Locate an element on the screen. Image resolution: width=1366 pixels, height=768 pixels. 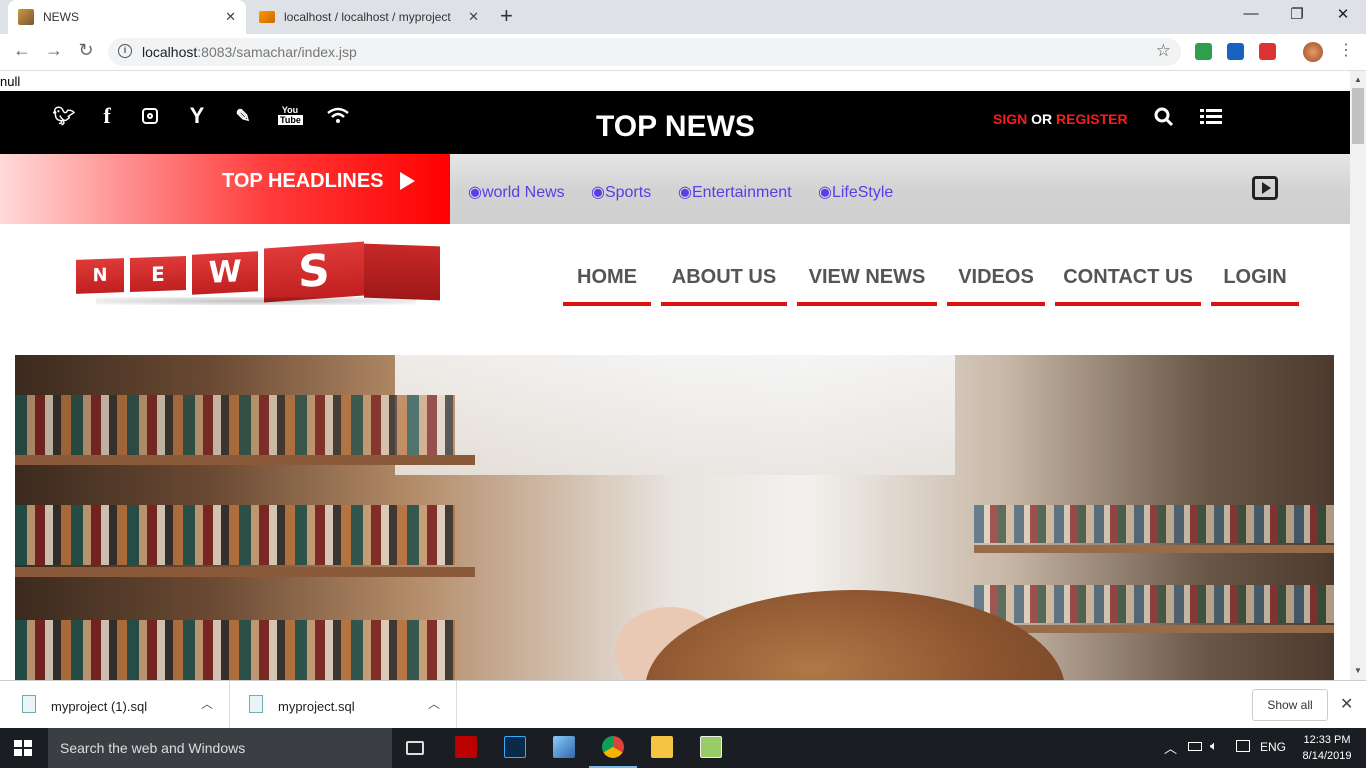
news-favicon is located at coordinates (26, 17).